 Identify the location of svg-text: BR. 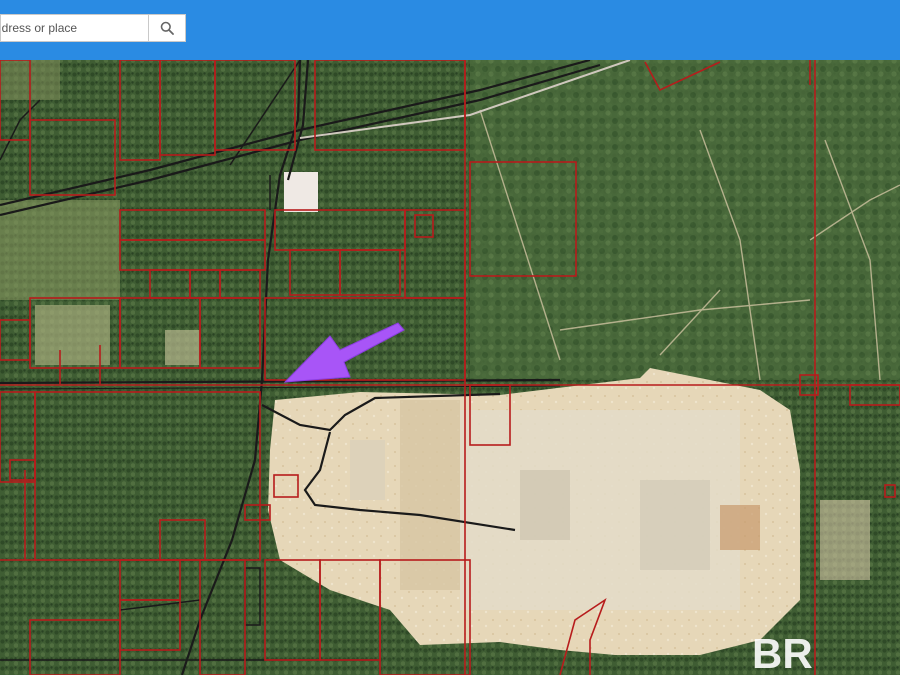
(782, 652).